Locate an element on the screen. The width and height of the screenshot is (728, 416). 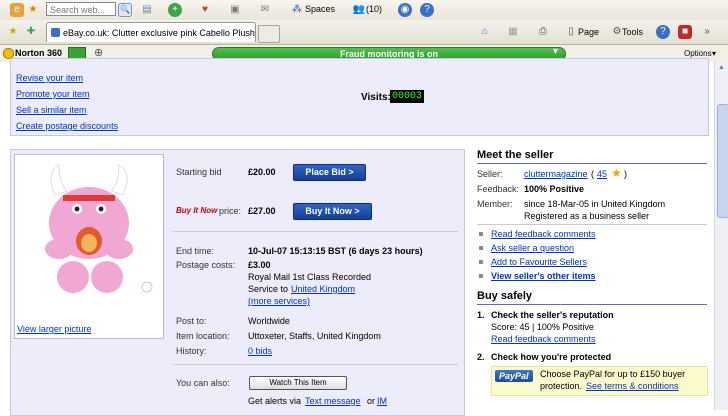
norton-brand: Norton 360 is located at coordinates (38, 53).